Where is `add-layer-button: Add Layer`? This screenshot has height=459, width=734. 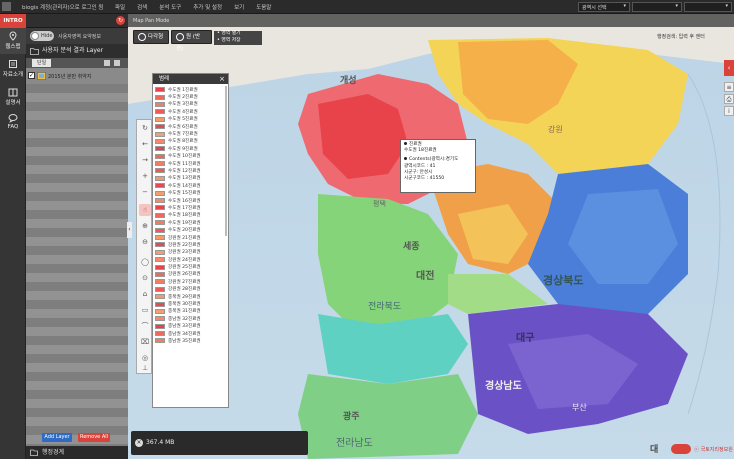
add-layer-button: Add Layer is located at coordinates (57, 437).